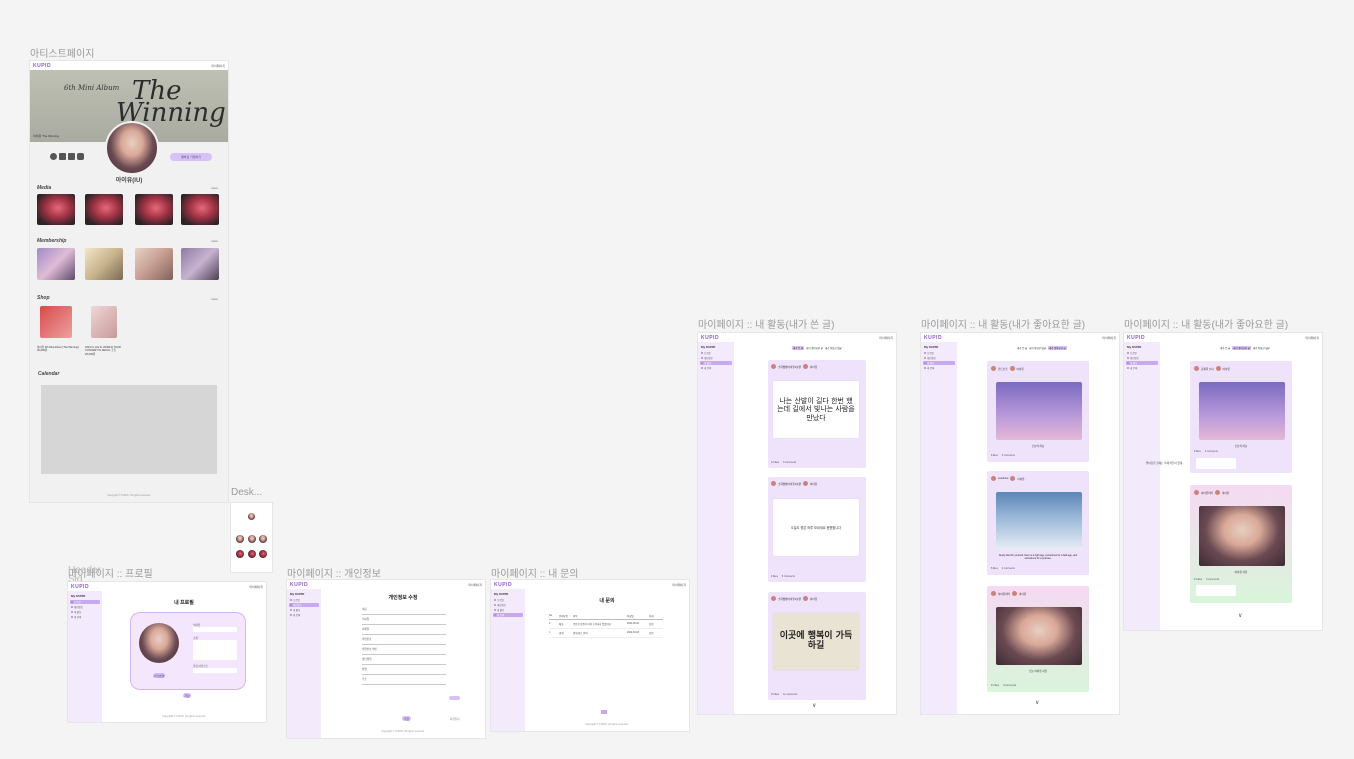 The height and width of the screenshot is (759, 1354). I want to click on post-card: 민트초코 아이유 오늘의 하늘 8 likes 3 comments, so click(1038, 411).